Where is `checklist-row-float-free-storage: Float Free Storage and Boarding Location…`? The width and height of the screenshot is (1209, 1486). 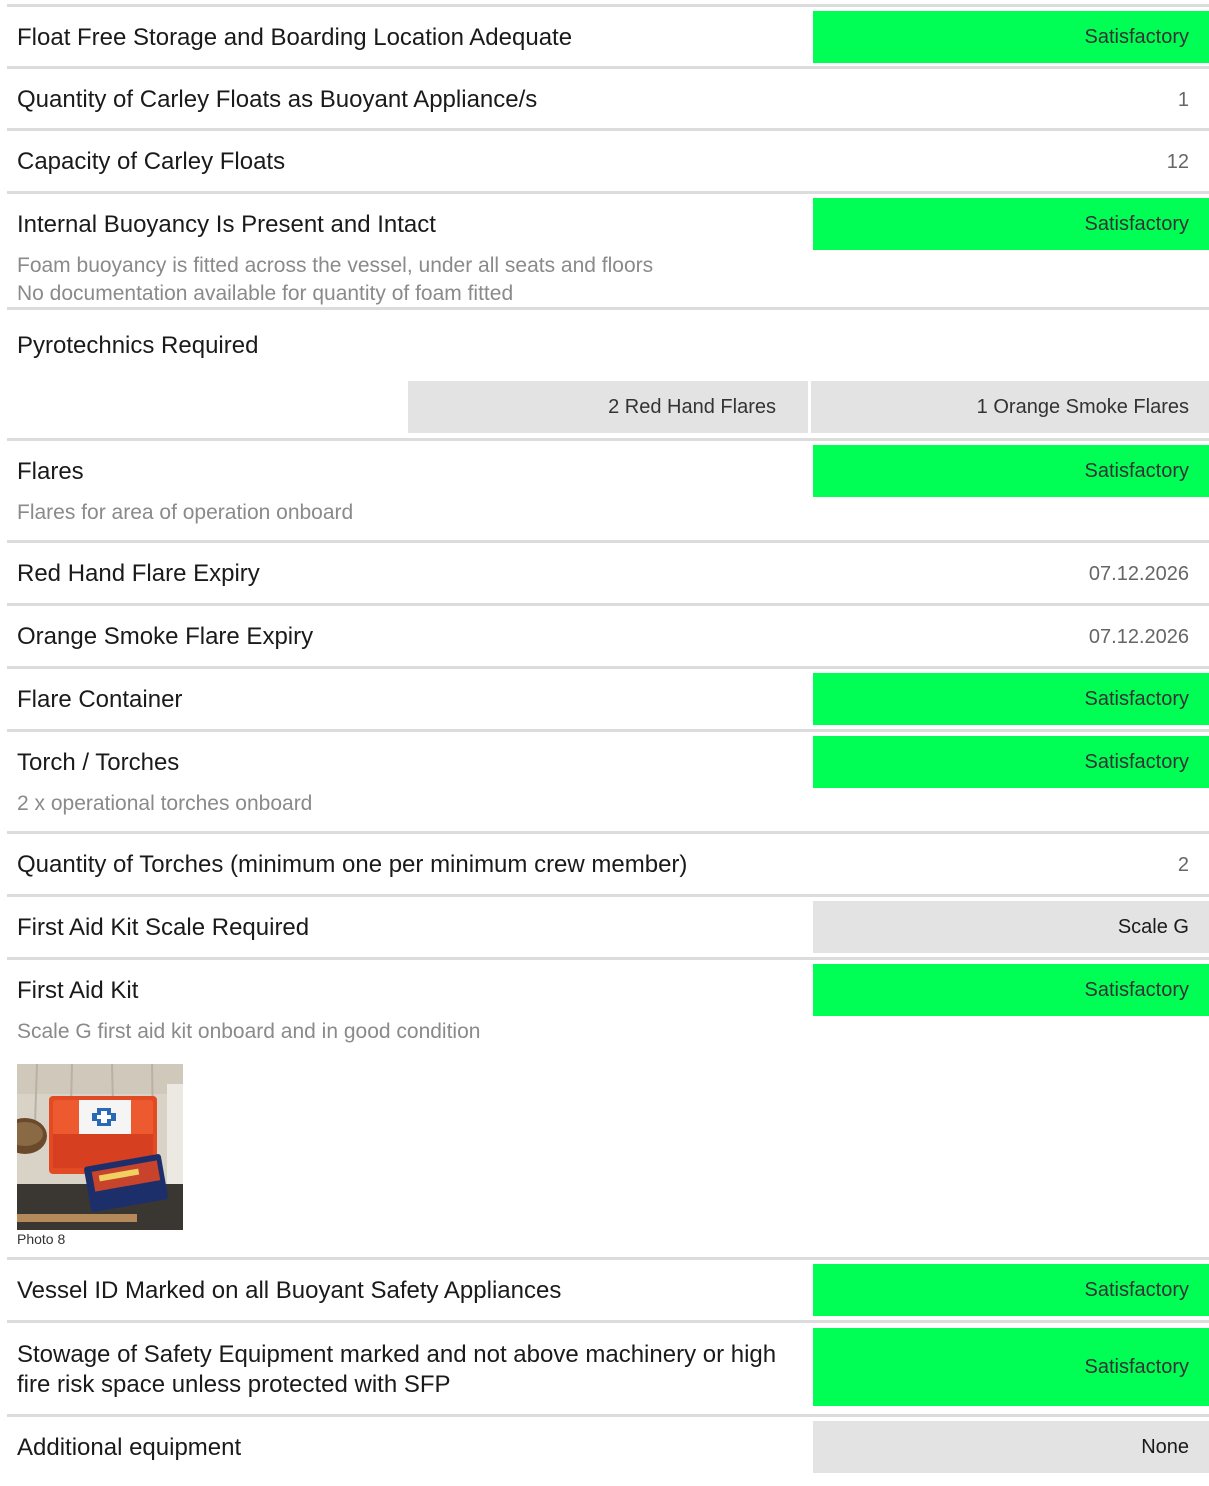
checklist-row-float-free-storage: Float Free Storage and Boarding Location… is located at coordinates (608, 38).